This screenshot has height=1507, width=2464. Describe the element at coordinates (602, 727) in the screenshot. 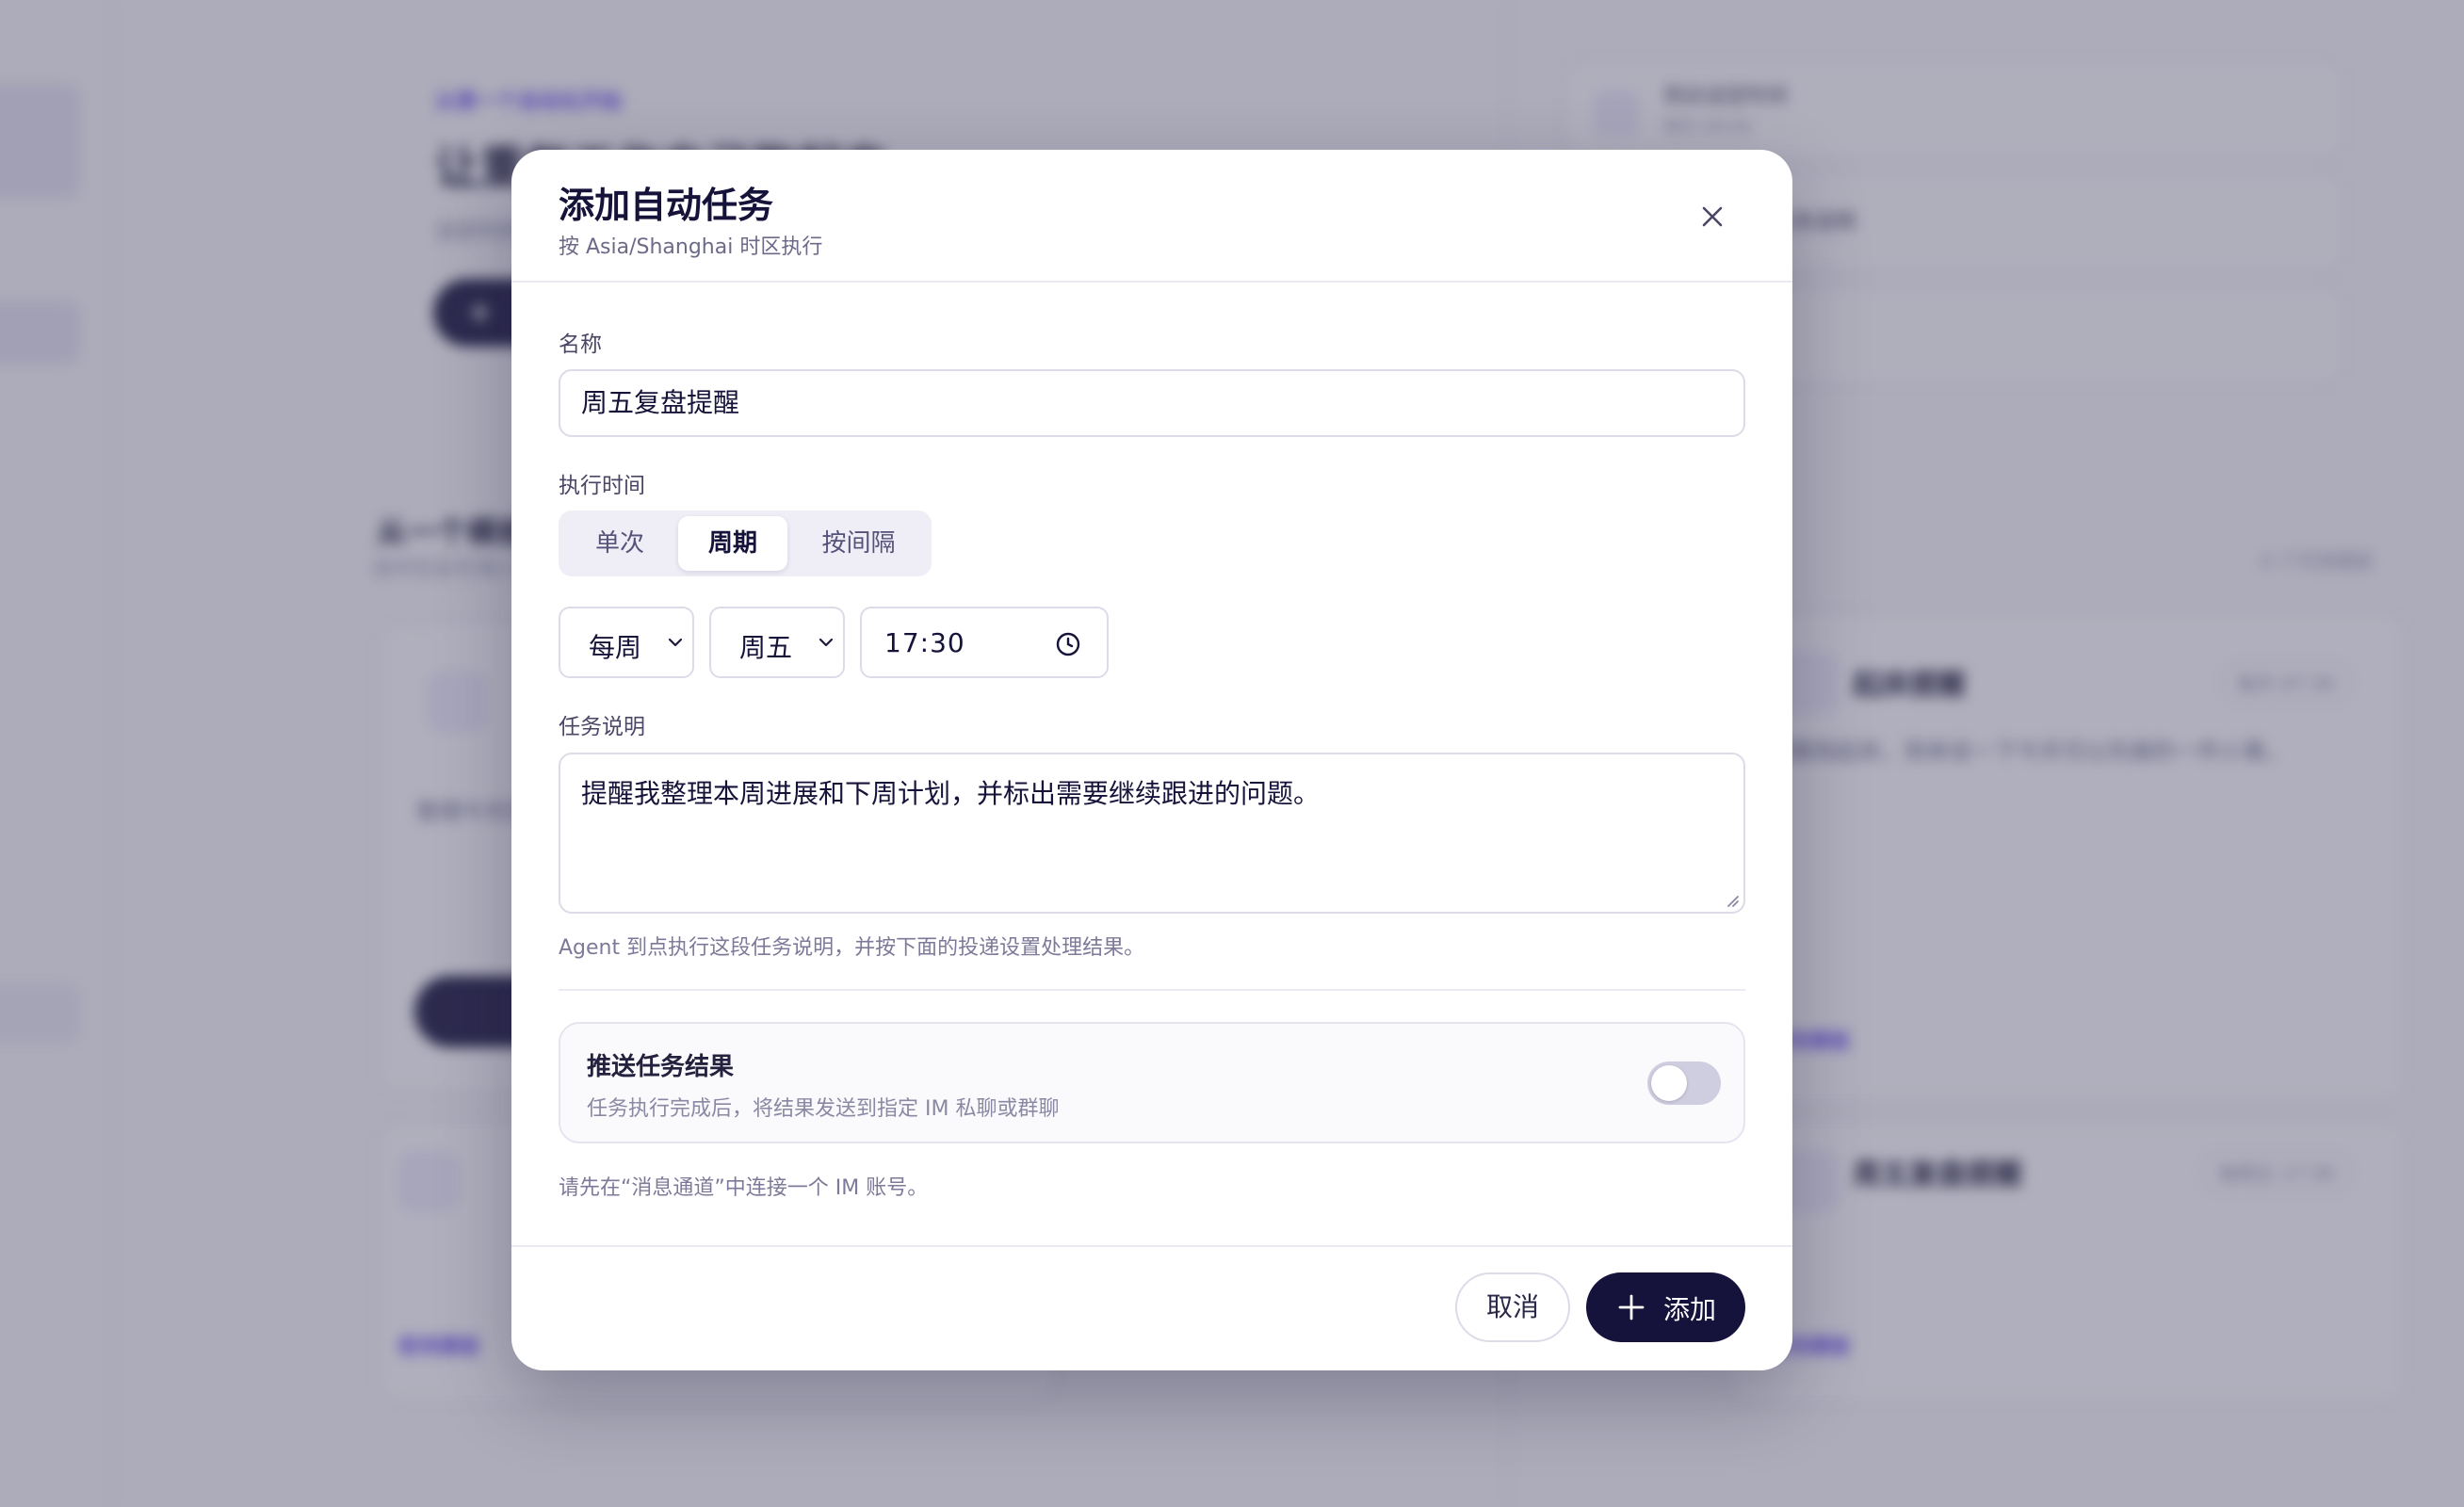

I see `description-label: 任务说明` at that location.